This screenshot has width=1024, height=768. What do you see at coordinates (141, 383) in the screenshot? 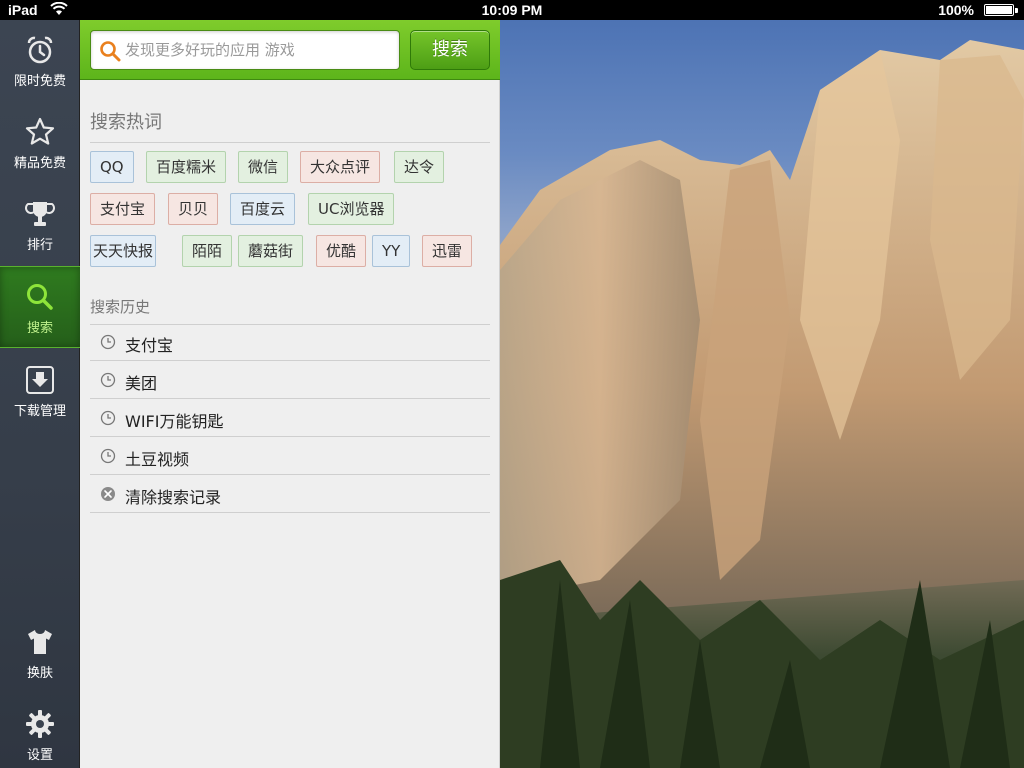
I see `history-item-label: 美团` at bounding box center [141, 383].